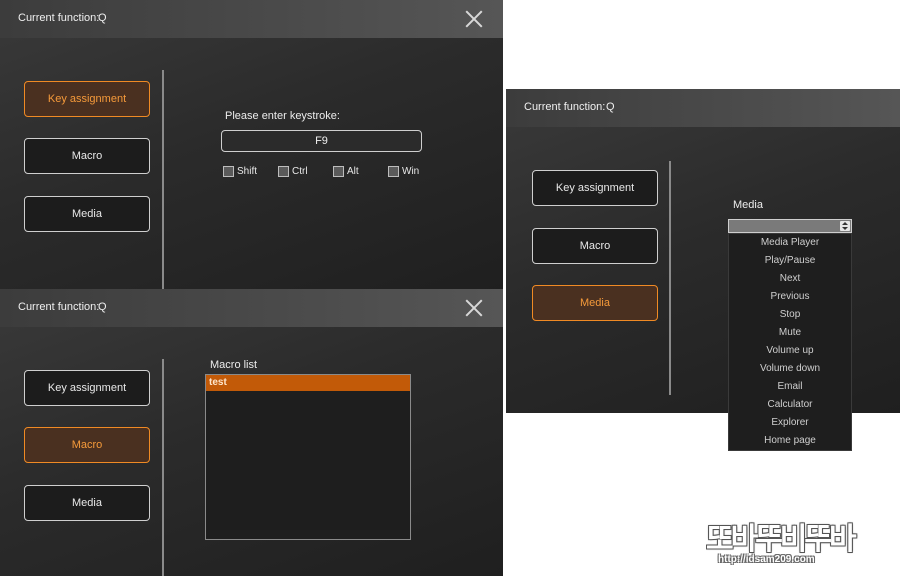 Image resolution: width=900 pixels, height=576 pixels. What do you see at coordinates (790, 333) in the screenshot?
I see `dropdown-option: Mute` at bounding box center [790, 333].